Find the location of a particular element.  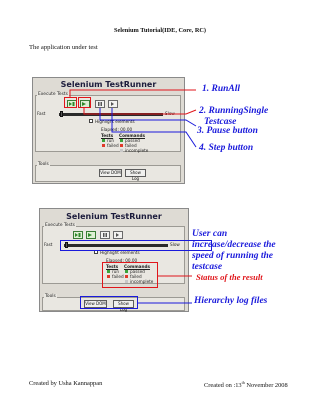

footer-author: Created by Usha Kannappan is located at coordinates (66, 383).